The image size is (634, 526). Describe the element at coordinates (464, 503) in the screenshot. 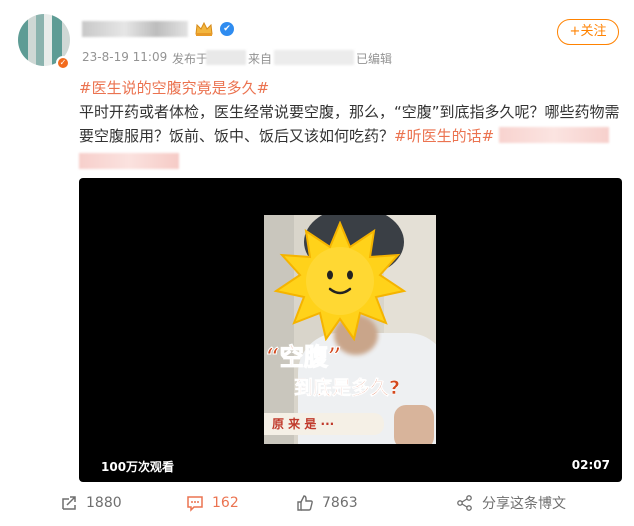

I see `share-icon` at that location.